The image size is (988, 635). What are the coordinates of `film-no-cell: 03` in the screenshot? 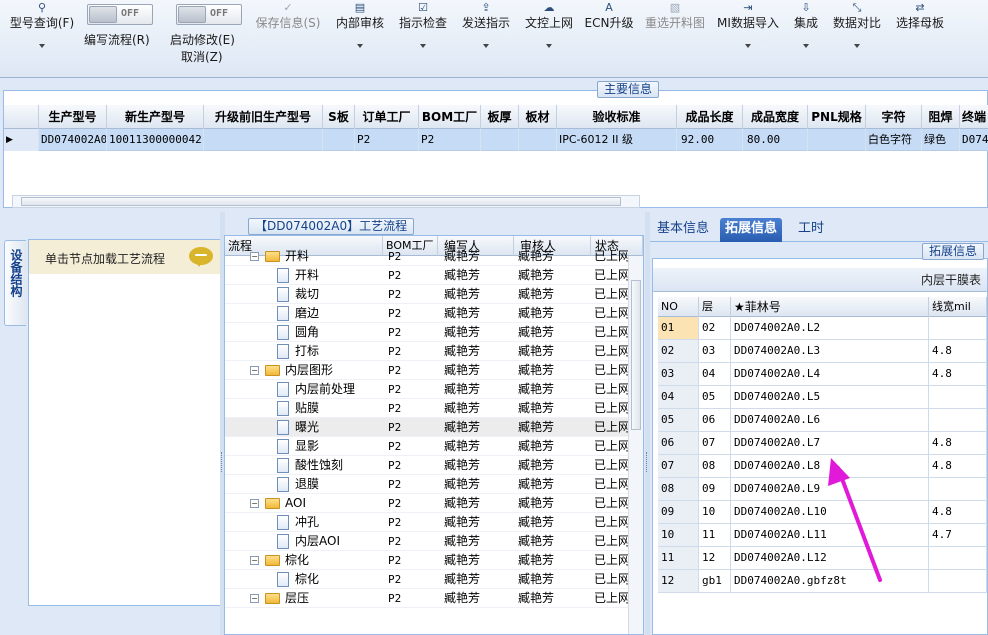 It's located at (678, 374).